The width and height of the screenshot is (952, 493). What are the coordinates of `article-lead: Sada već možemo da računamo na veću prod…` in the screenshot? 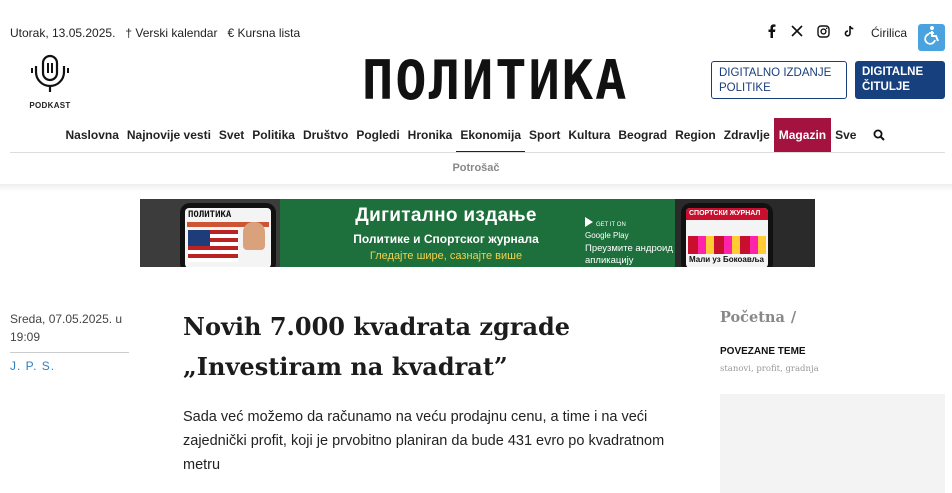 It's located at (424, 441).